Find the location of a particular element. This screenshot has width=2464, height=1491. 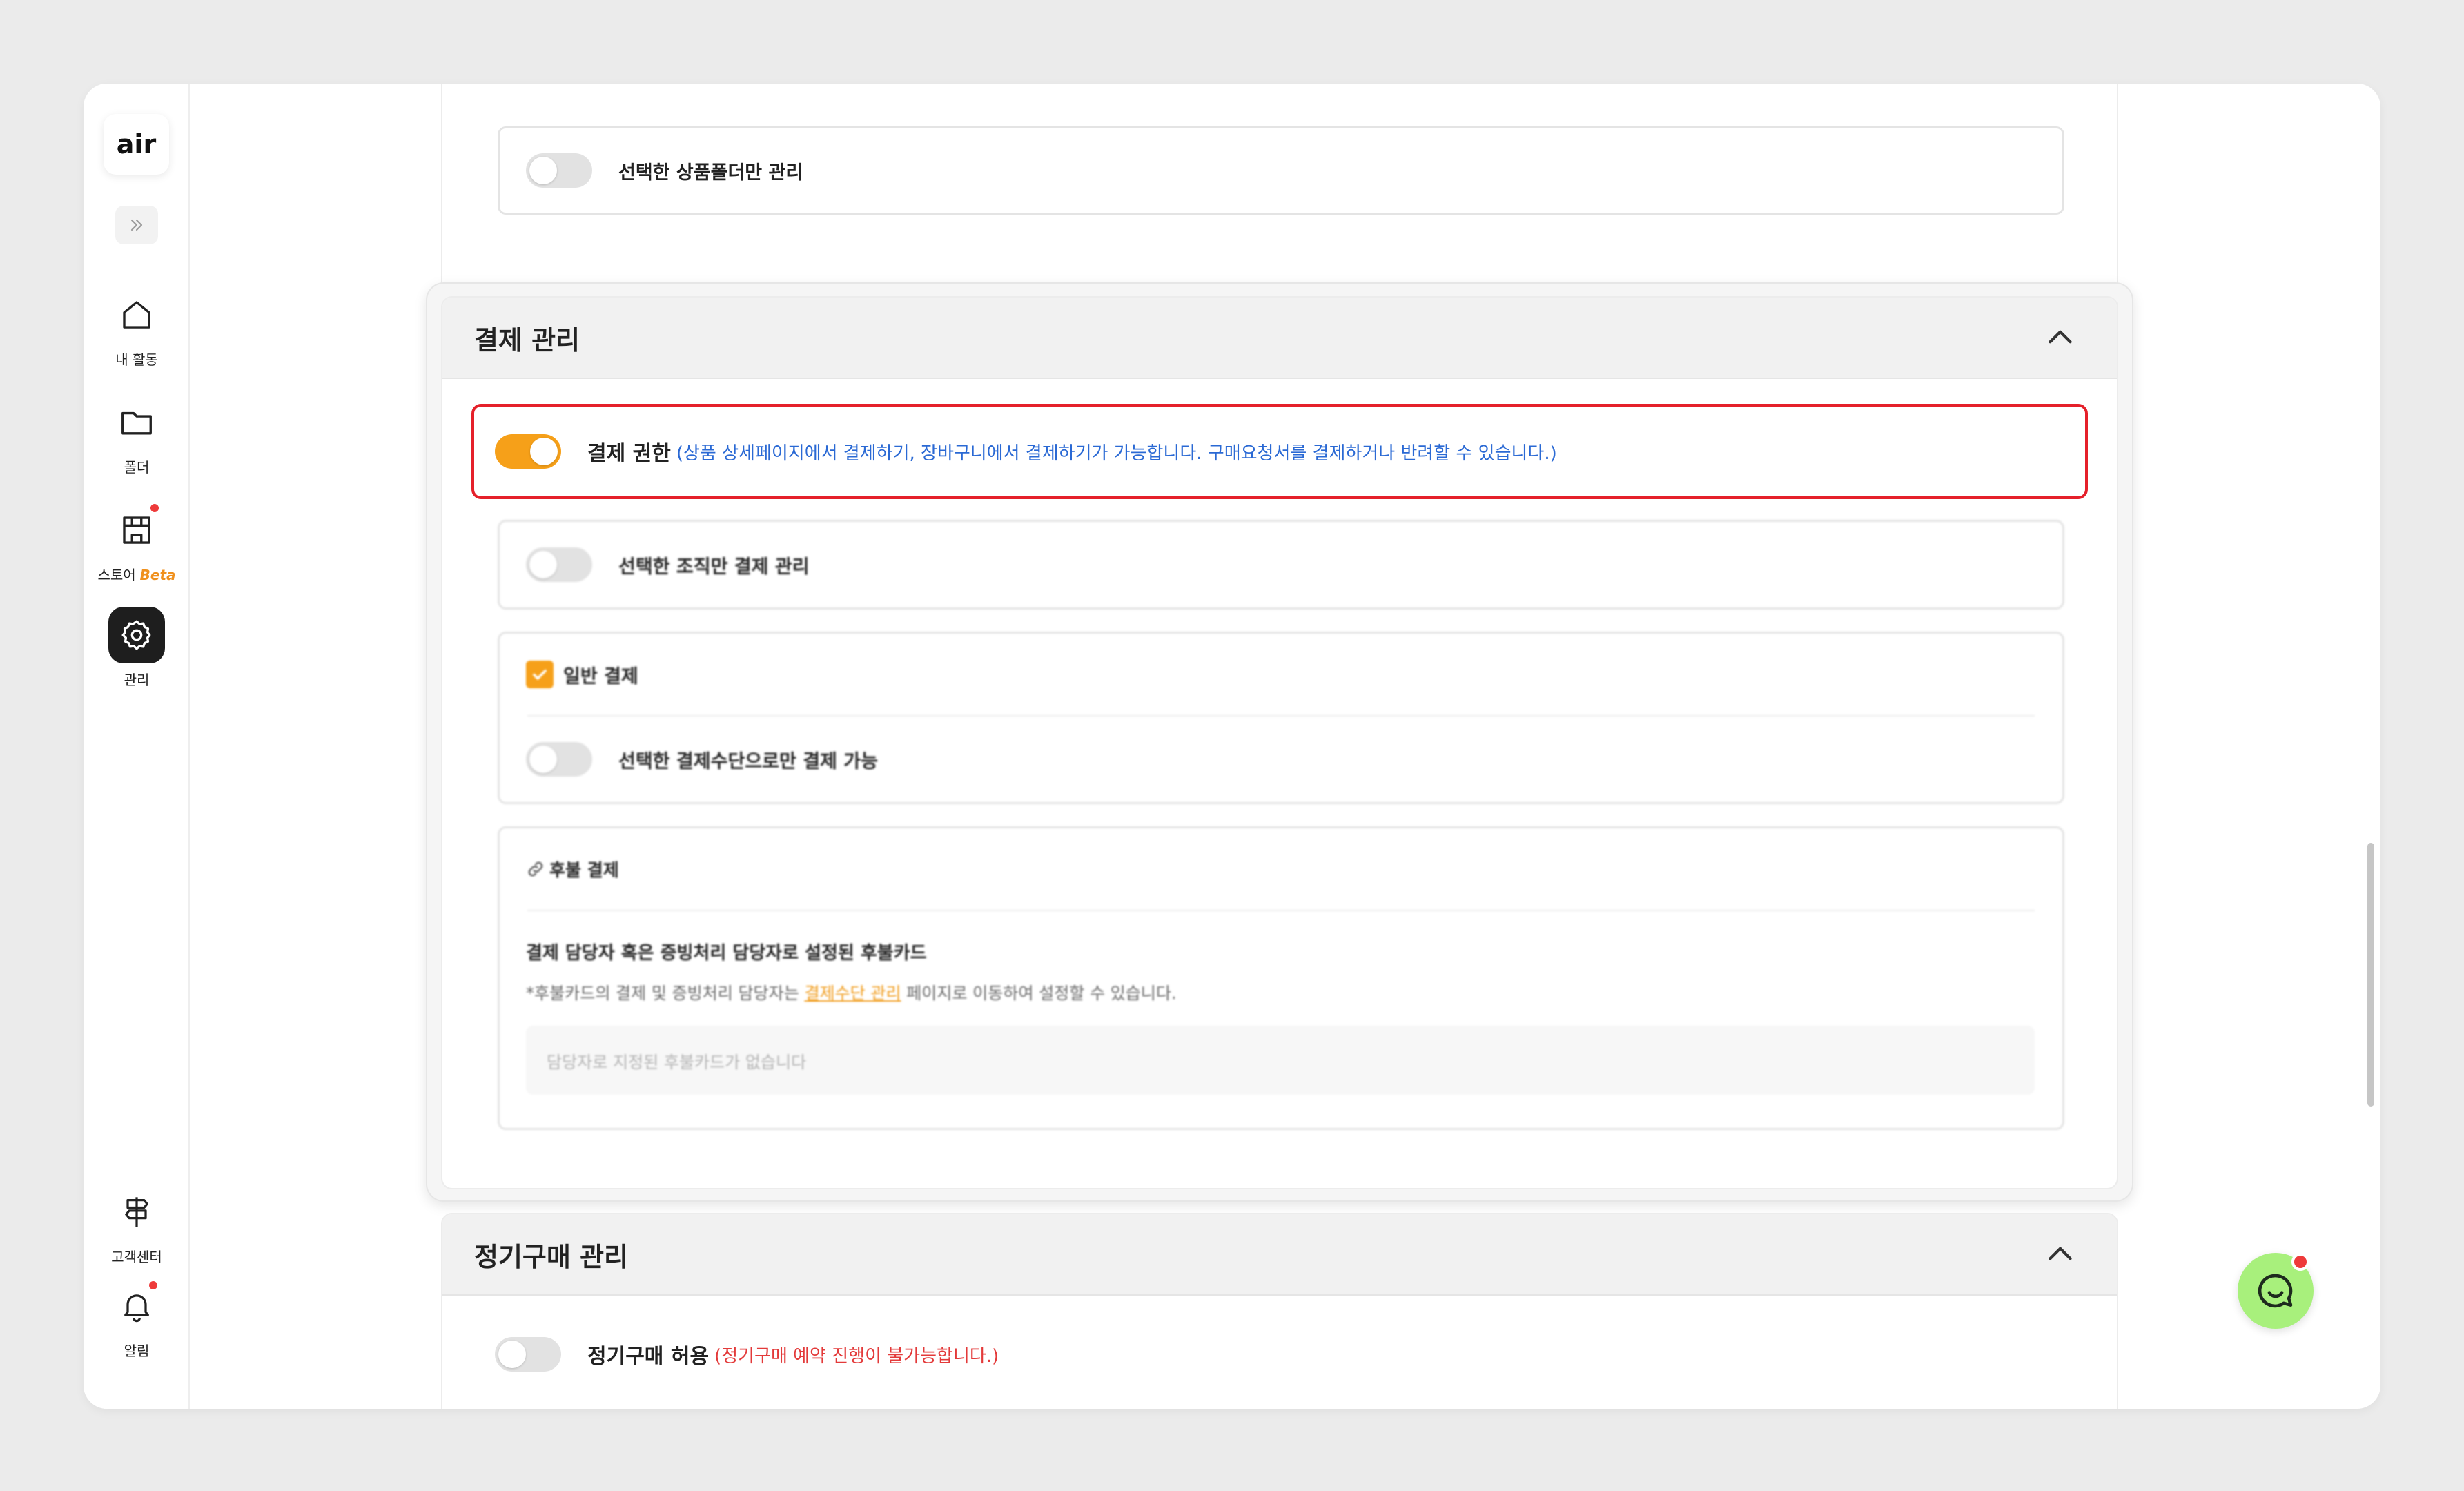

general-payment-label: 일반 결제 is located at coordinates (601, 676).